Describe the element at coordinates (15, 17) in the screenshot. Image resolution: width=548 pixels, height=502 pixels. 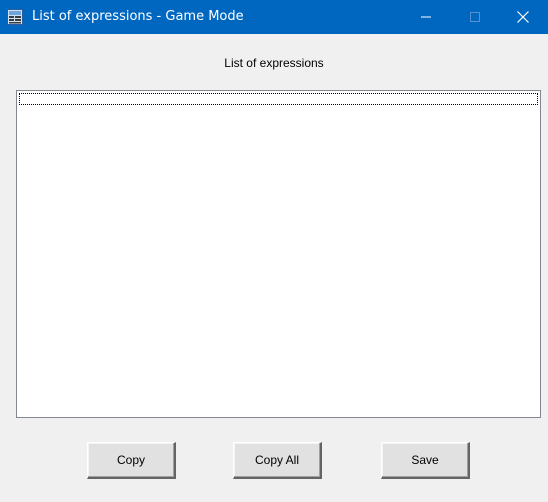
I see `app-window-icon` at that location.